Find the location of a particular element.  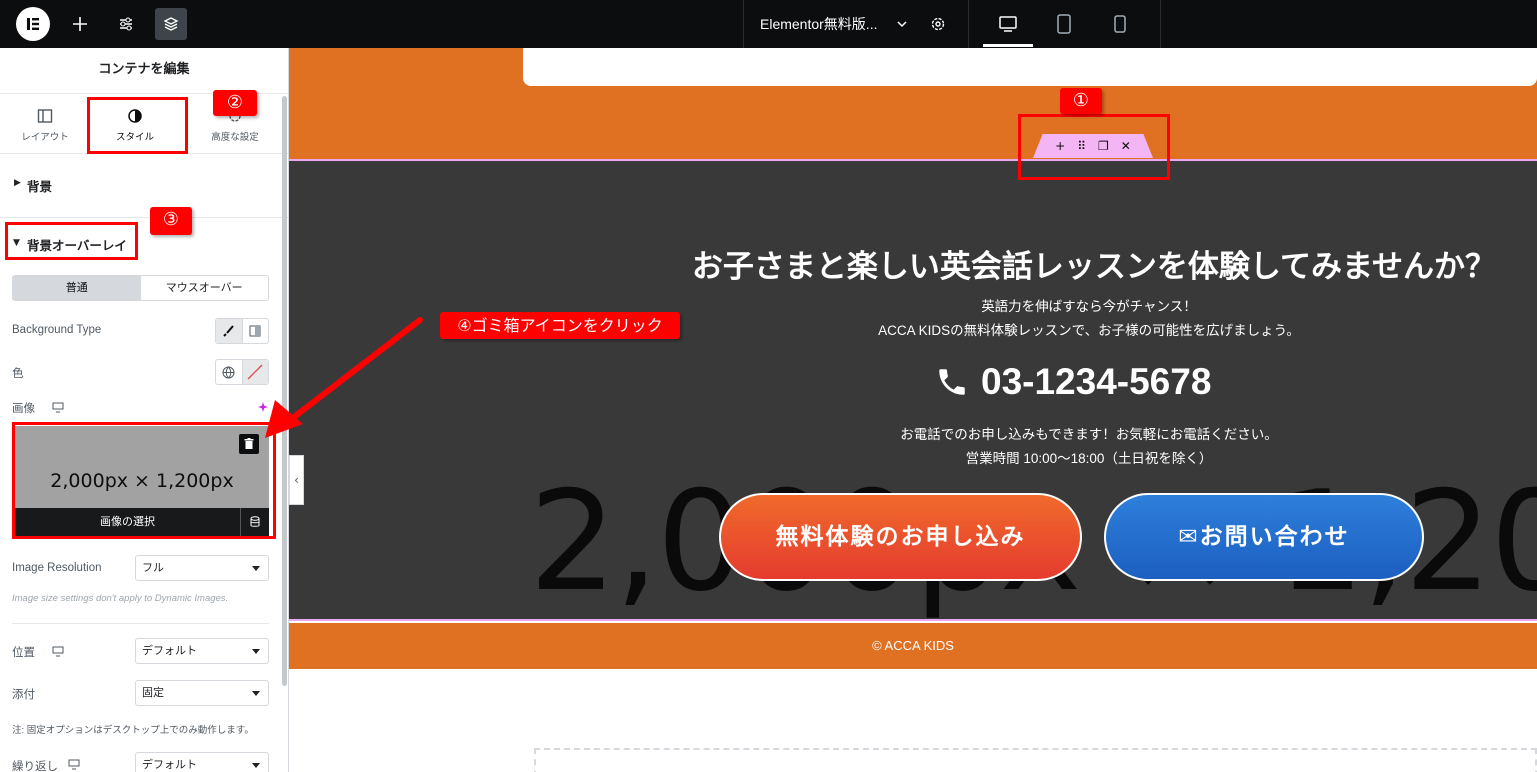

mail-icon: ✉ is located at coordinates (1189, 537).